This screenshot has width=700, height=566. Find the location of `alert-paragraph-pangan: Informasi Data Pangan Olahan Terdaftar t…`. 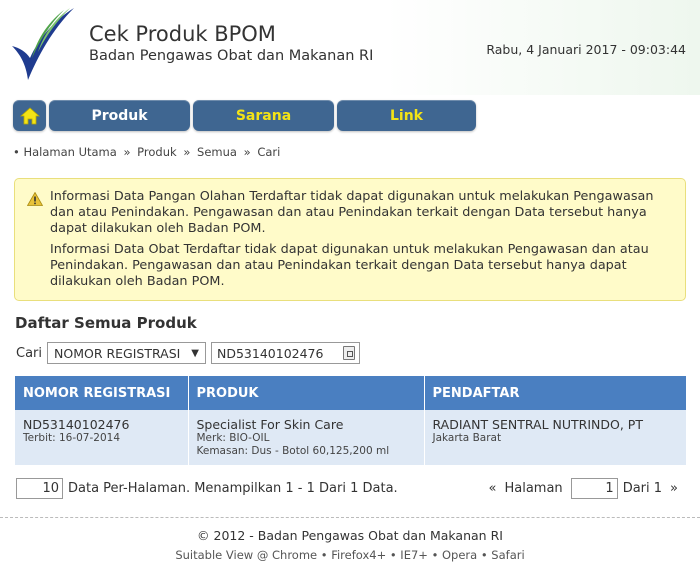

alert-paragraph-pangan: Informasi Data Pangan Olahan Terdaftar t… is located at coordinates (352, 212).